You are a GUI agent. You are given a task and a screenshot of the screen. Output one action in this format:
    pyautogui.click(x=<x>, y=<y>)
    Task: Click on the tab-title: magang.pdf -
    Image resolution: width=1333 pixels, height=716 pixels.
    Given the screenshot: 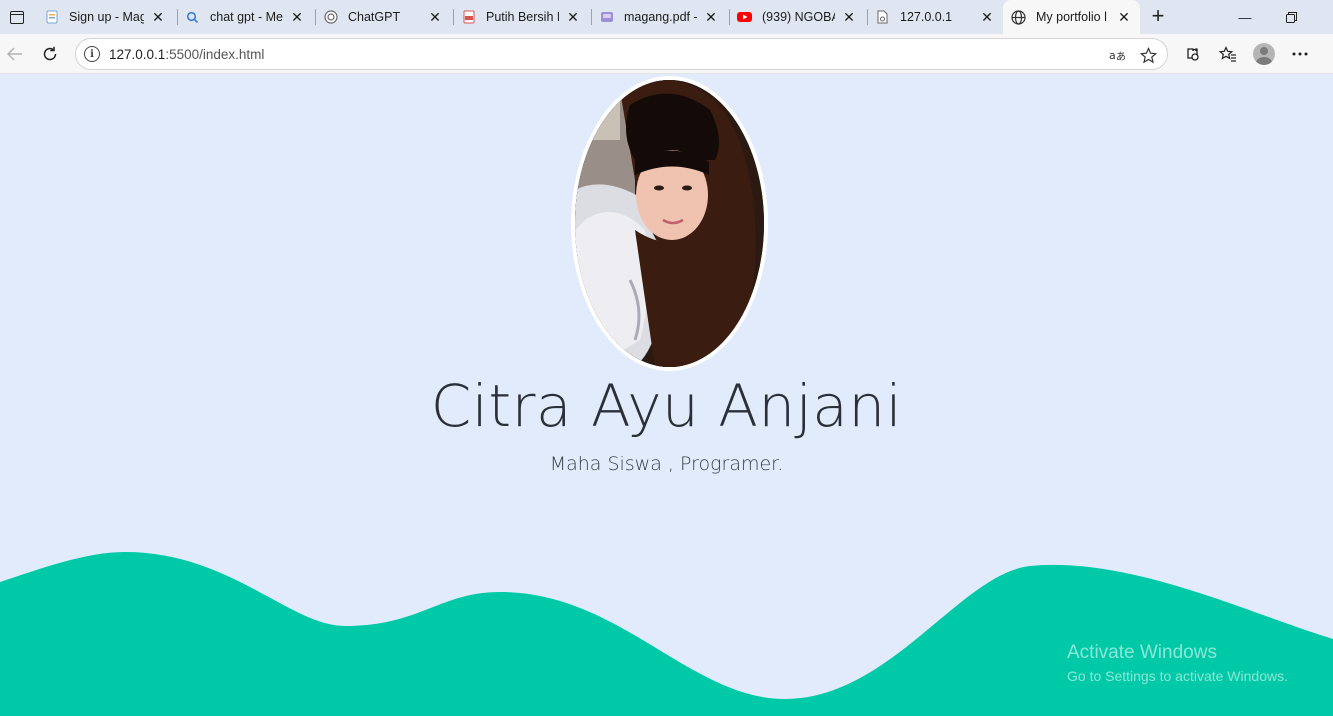 What is the action you would take?
    pyautogui.click(x=660, y=17)
    